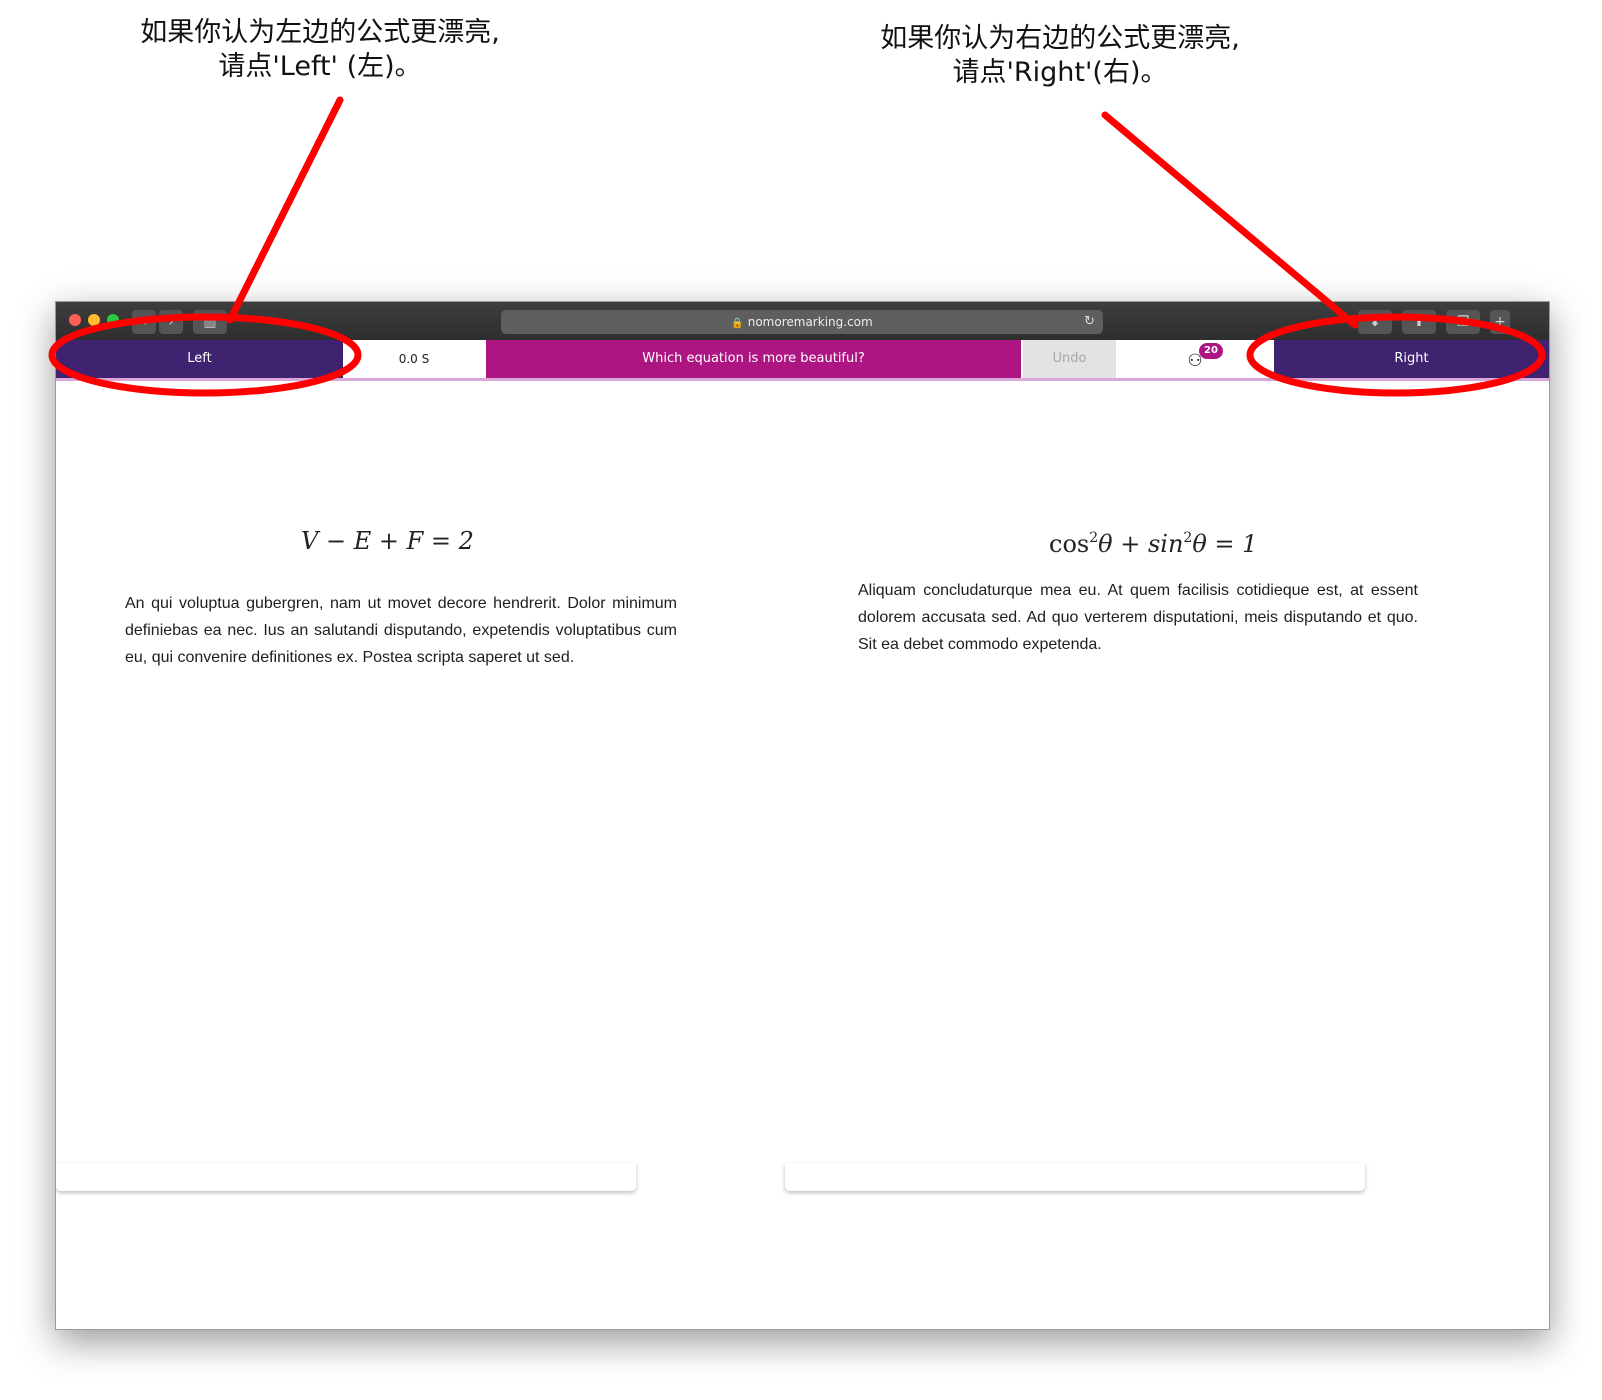  I want to click on close-window-button, so click(75, 320).